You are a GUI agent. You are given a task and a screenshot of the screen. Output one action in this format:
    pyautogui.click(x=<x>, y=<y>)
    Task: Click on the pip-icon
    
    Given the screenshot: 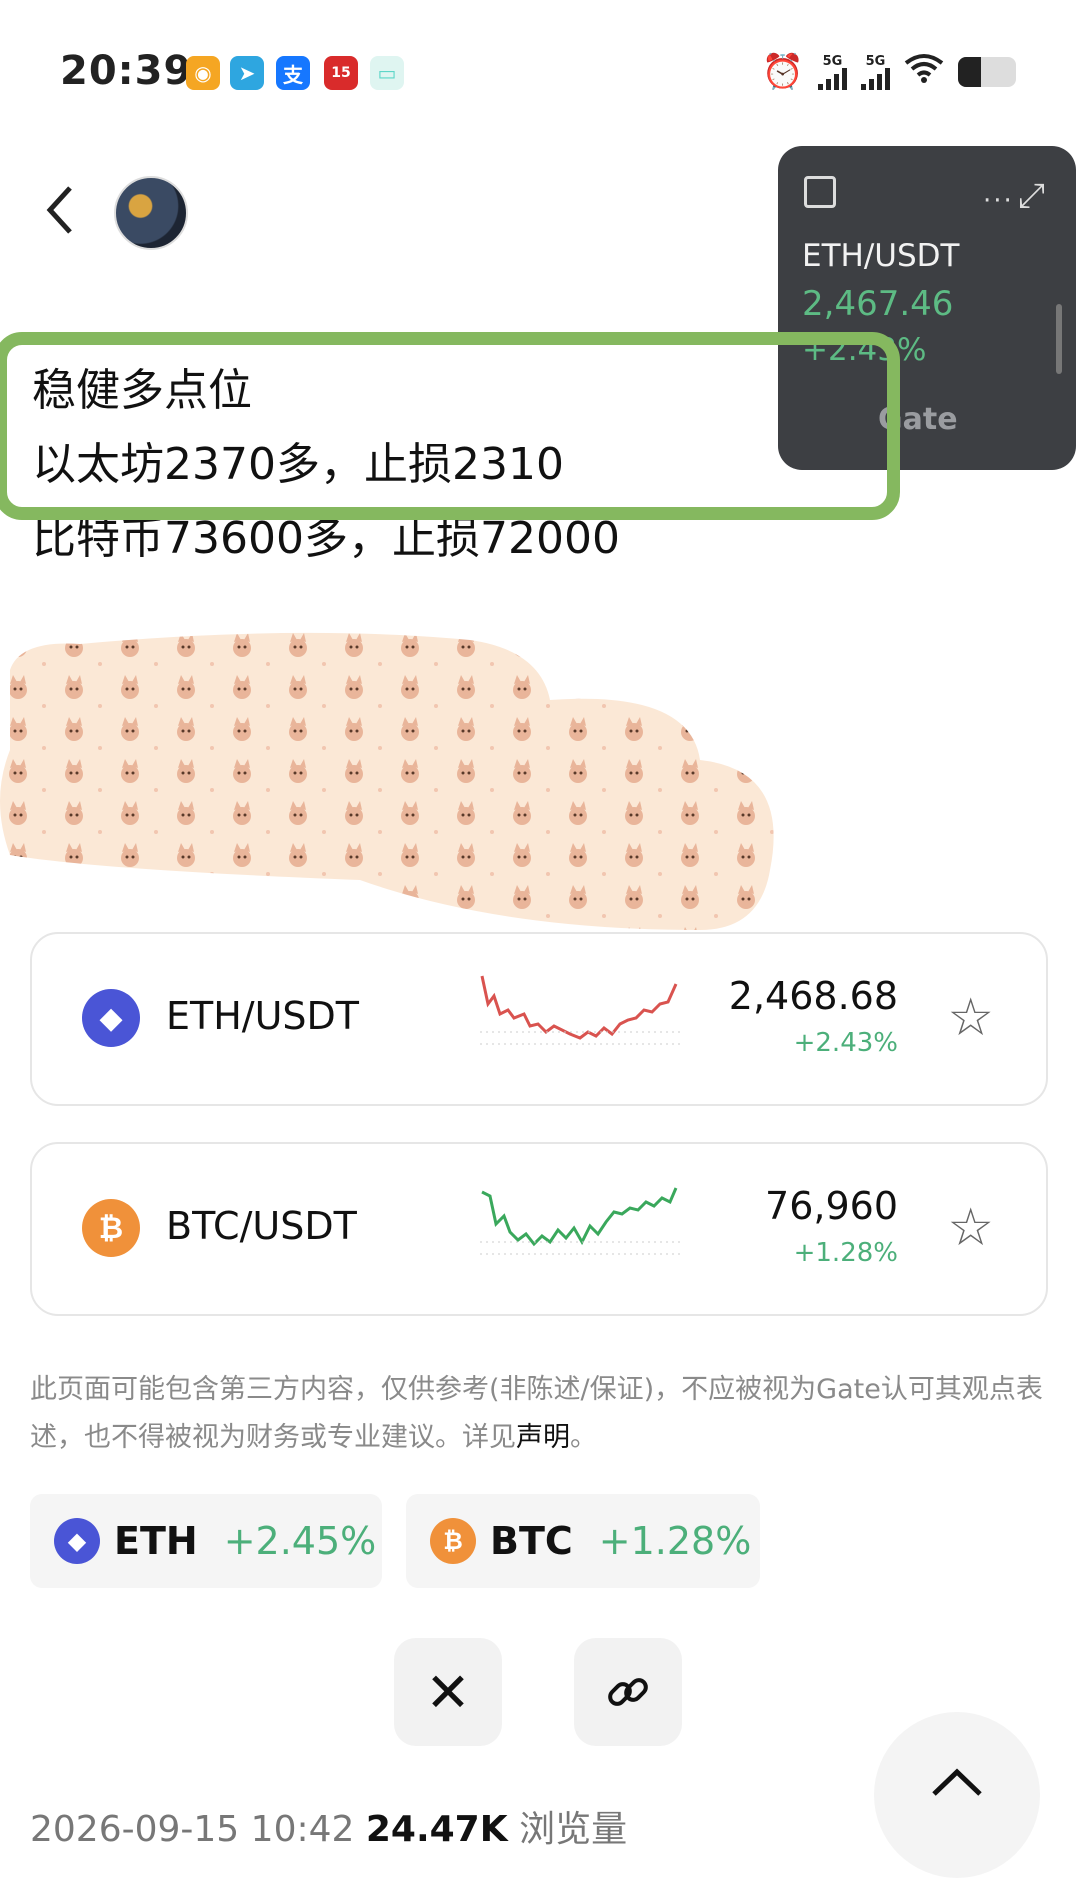 What is the action you would take?
    pyautogui.click(x=820, y=192)
    